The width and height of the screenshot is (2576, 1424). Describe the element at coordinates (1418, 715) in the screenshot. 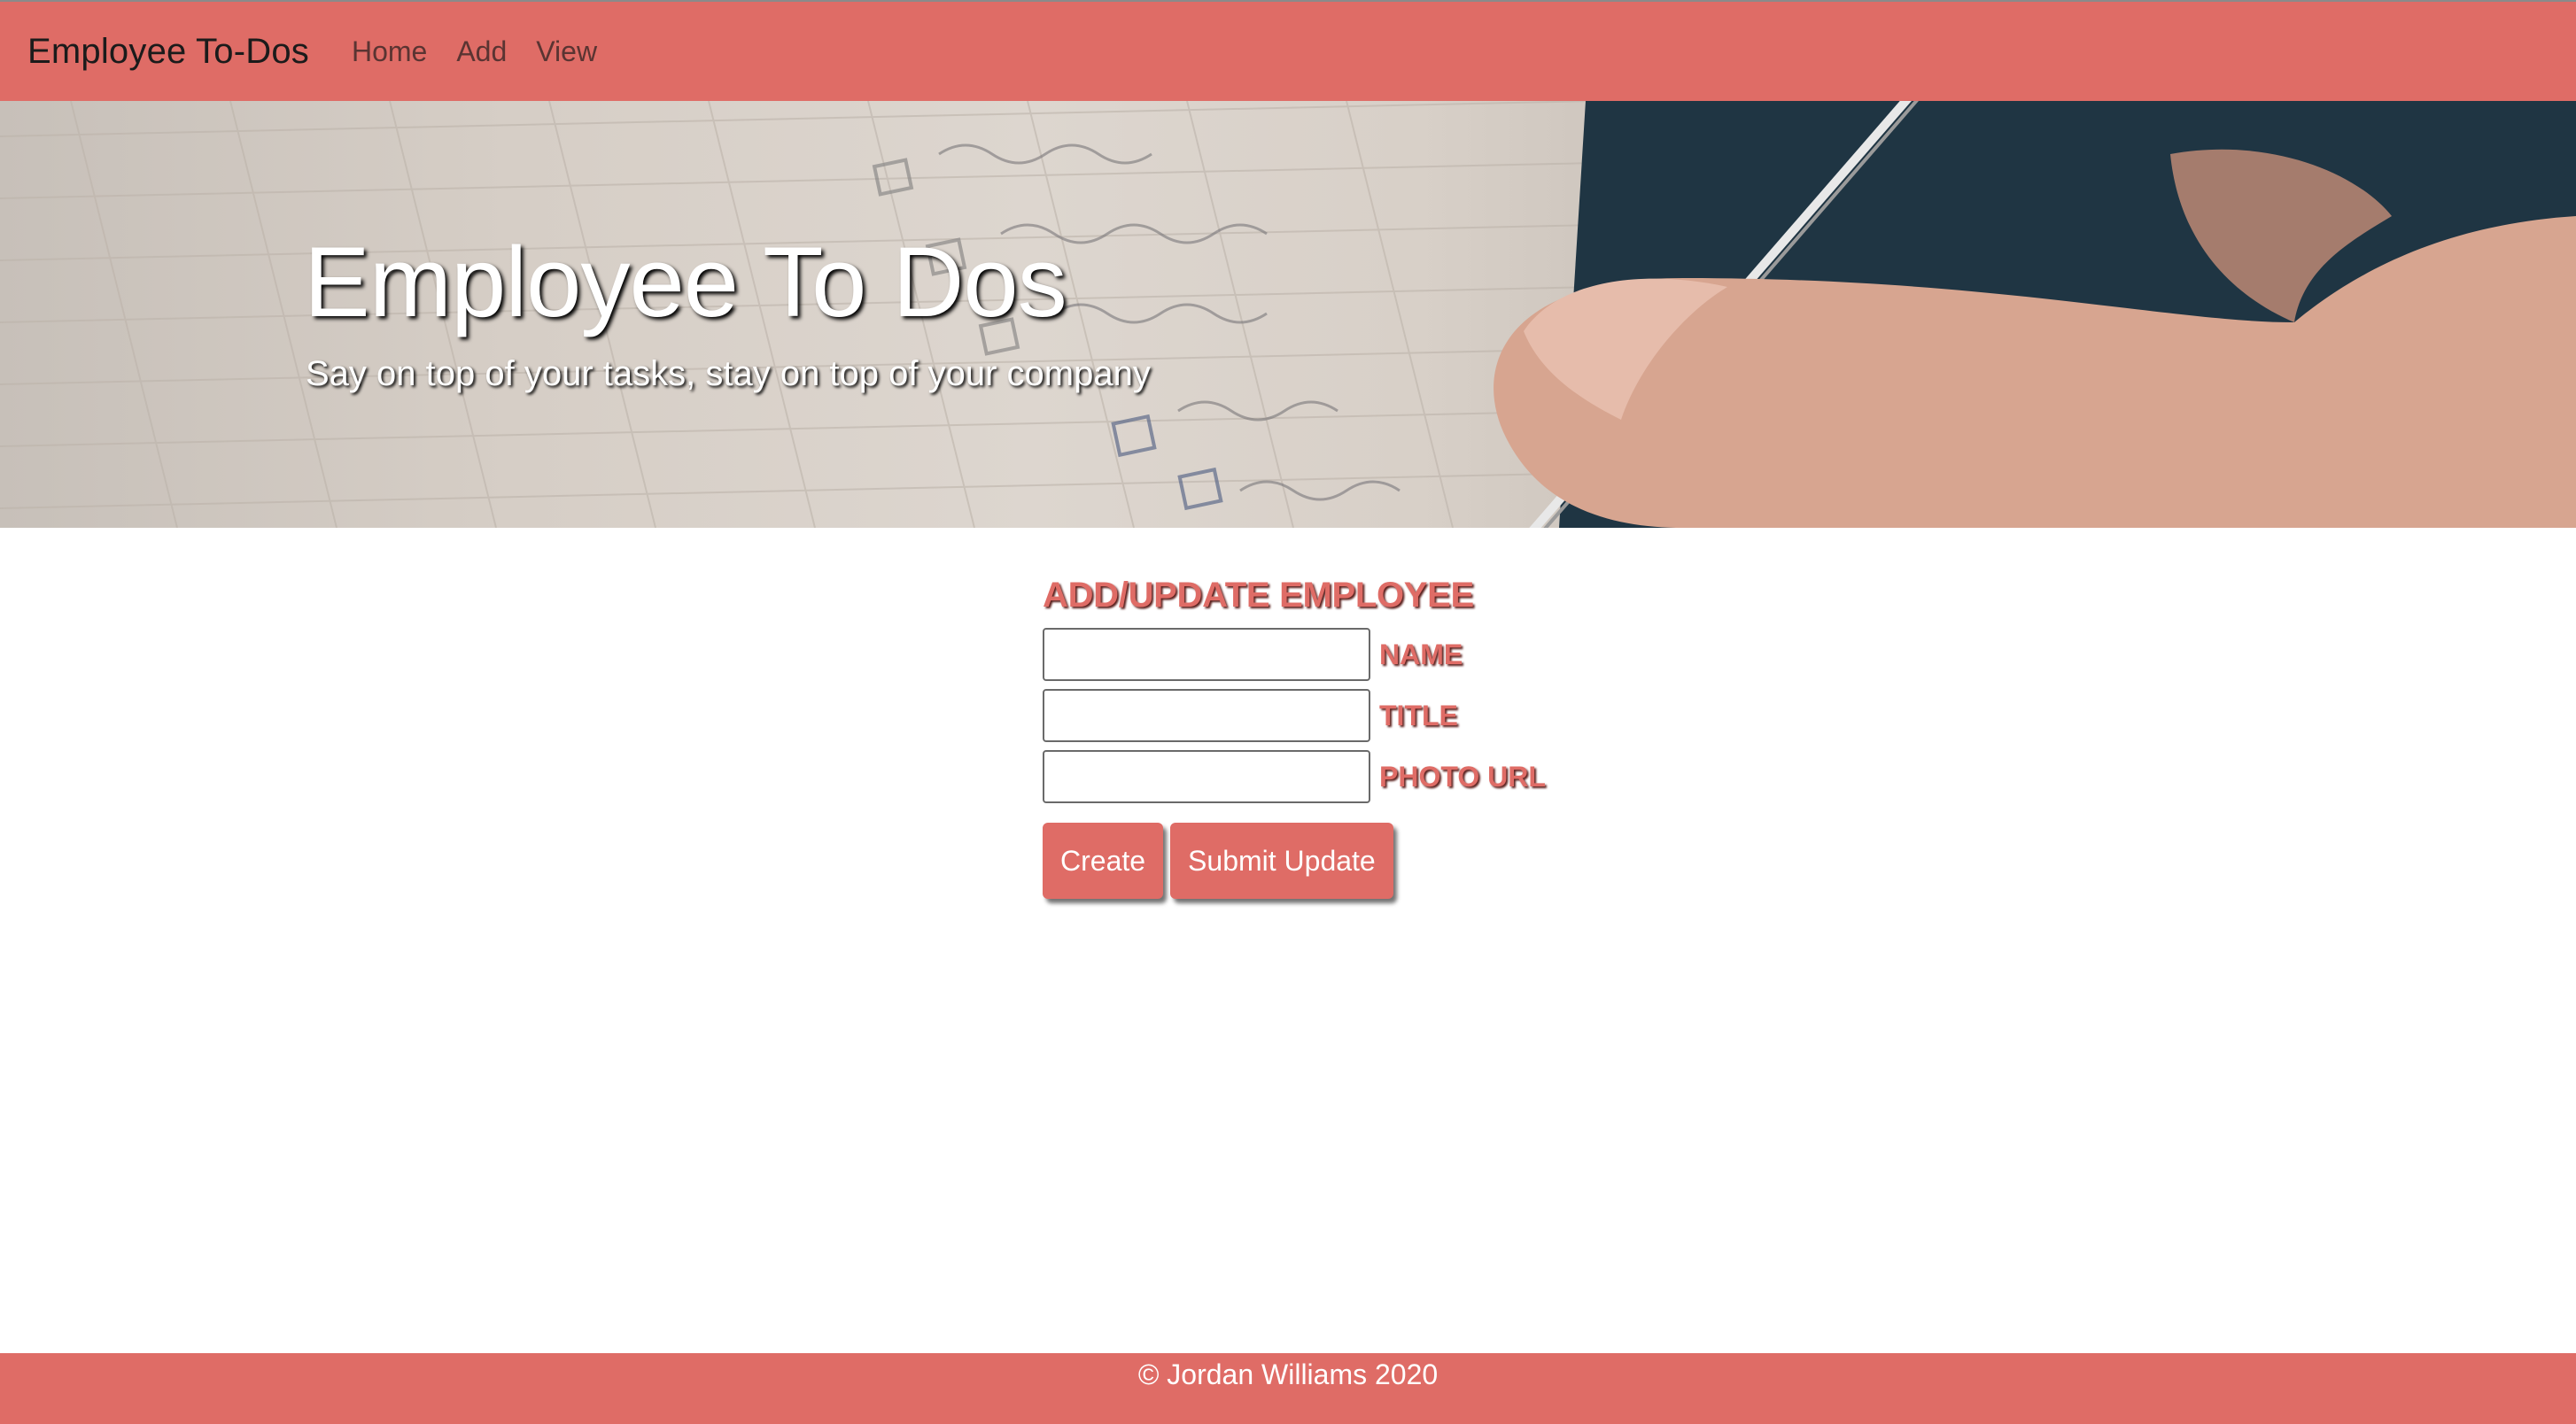

I see `title-label: TITLE` at that location.